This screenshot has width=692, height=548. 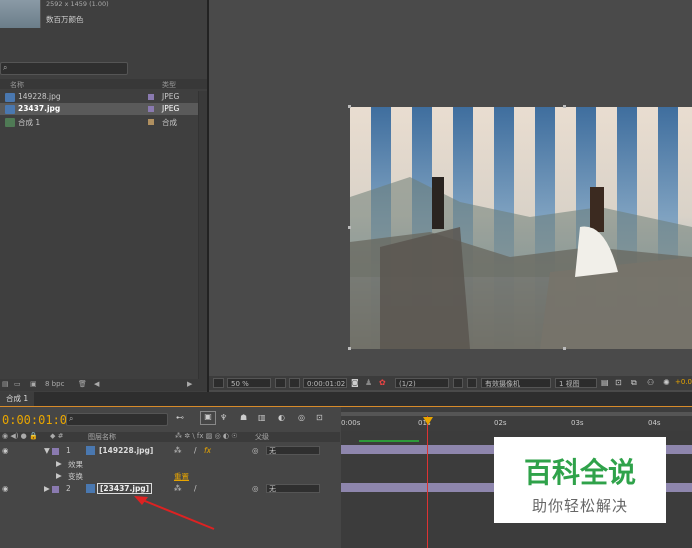 I want to click on property-transform: 变换, so click(x=75, y=476).